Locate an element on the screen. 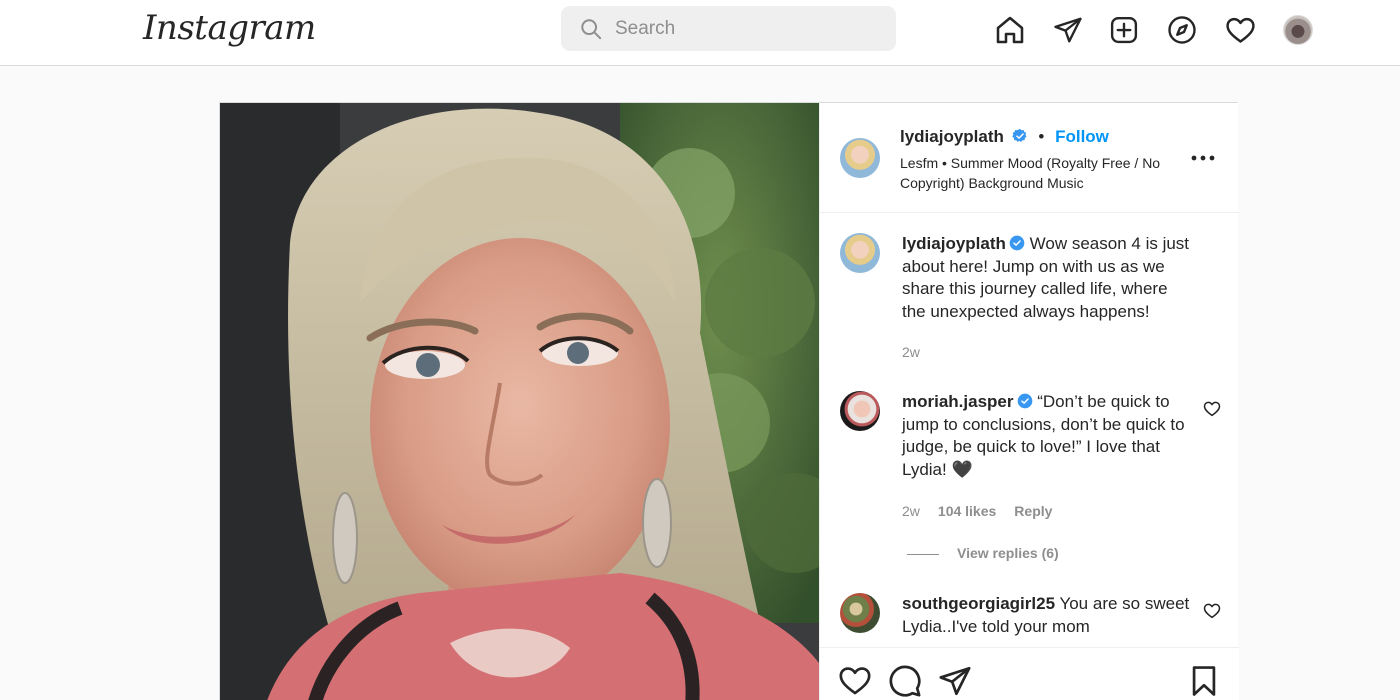 Image resolution: width=1400 pixels, height=700 pixels. direct-message-button is located at coordinates (1068, 30).